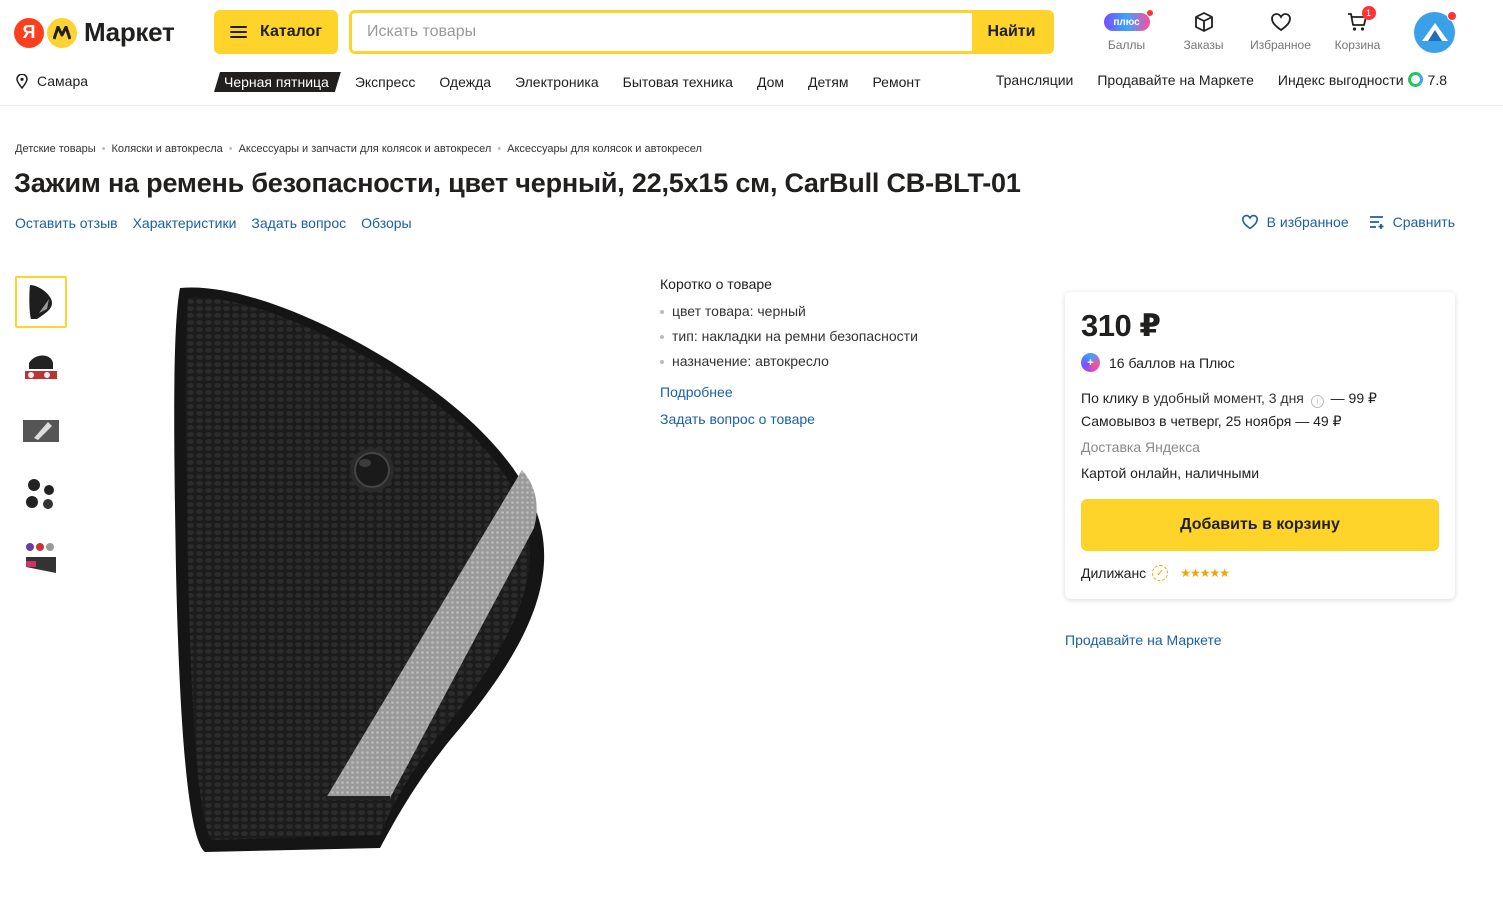  I want to click on delivery-click-price: — 99 ₽, so click(1353, 398).